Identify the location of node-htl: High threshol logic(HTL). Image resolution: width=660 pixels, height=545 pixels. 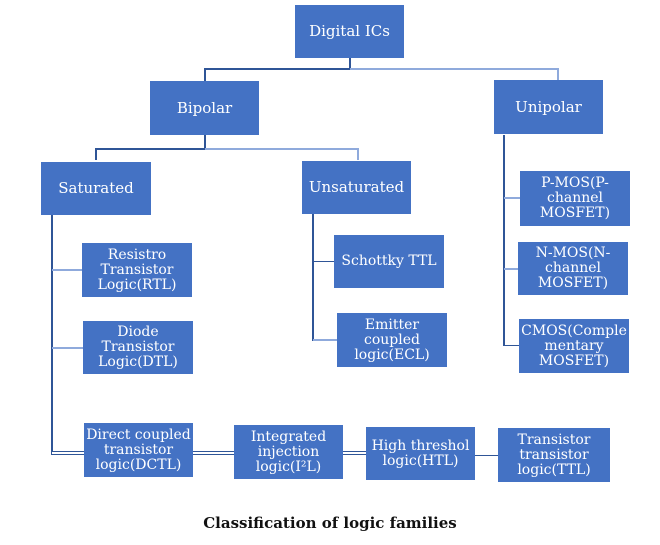
(420, 453).